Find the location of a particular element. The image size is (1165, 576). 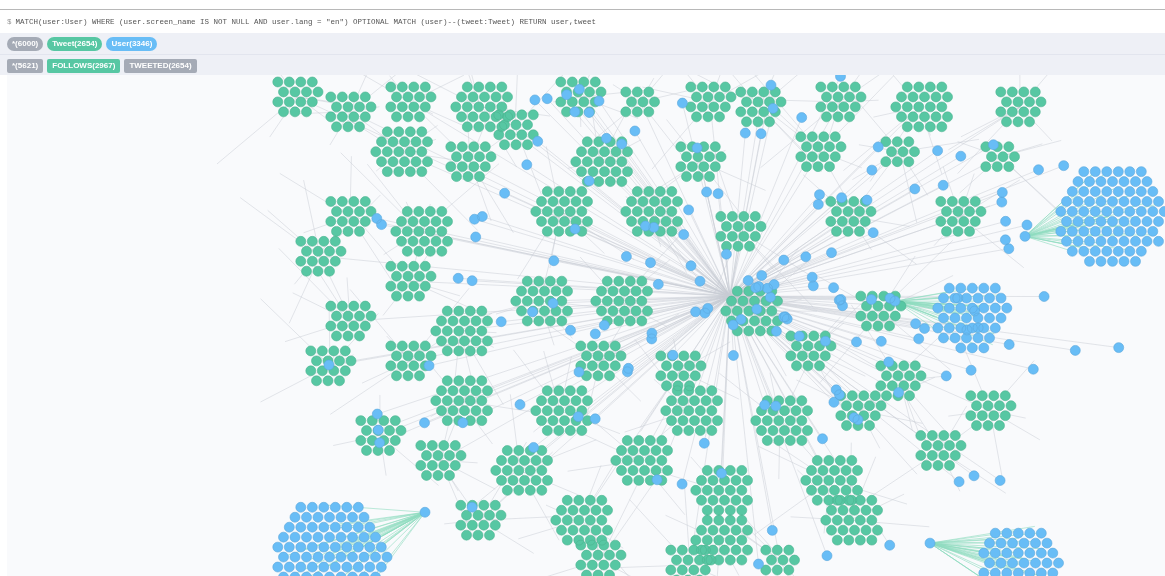

node-label-tag: User(3346) is located at coordinates (132, 44).